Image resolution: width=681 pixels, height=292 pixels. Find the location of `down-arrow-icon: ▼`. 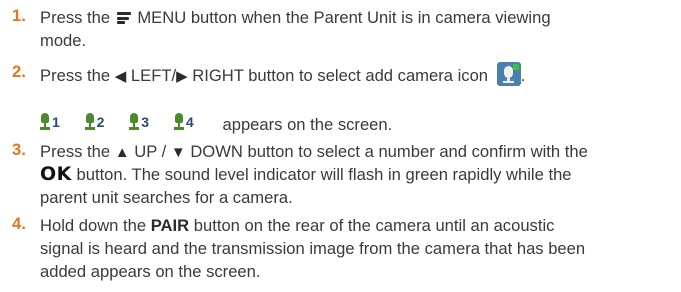

down-arrow-icon: ▼ is located at coordinates (178, 152).